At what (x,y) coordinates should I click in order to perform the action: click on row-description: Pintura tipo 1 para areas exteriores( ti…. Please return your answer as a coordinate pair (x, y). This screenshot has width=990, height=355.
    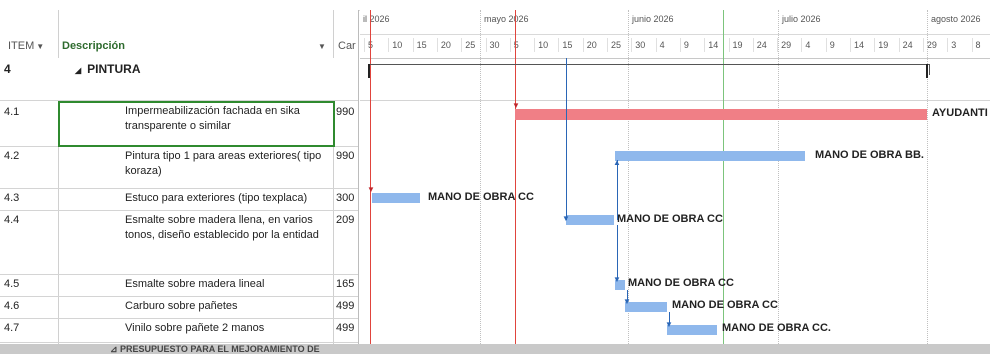
    Looking at the image, I should click on (223, 163).